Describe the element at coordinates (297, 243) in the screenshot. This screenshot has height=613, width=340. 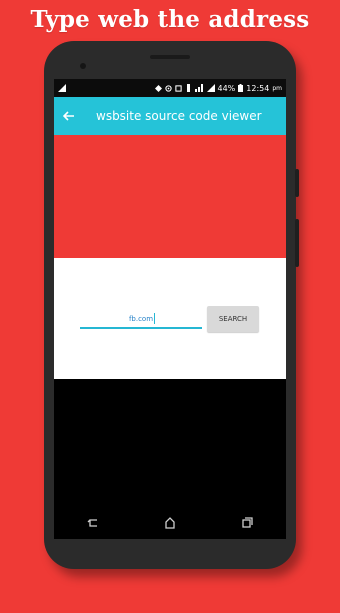
I see `phone-volume-button` at that location.